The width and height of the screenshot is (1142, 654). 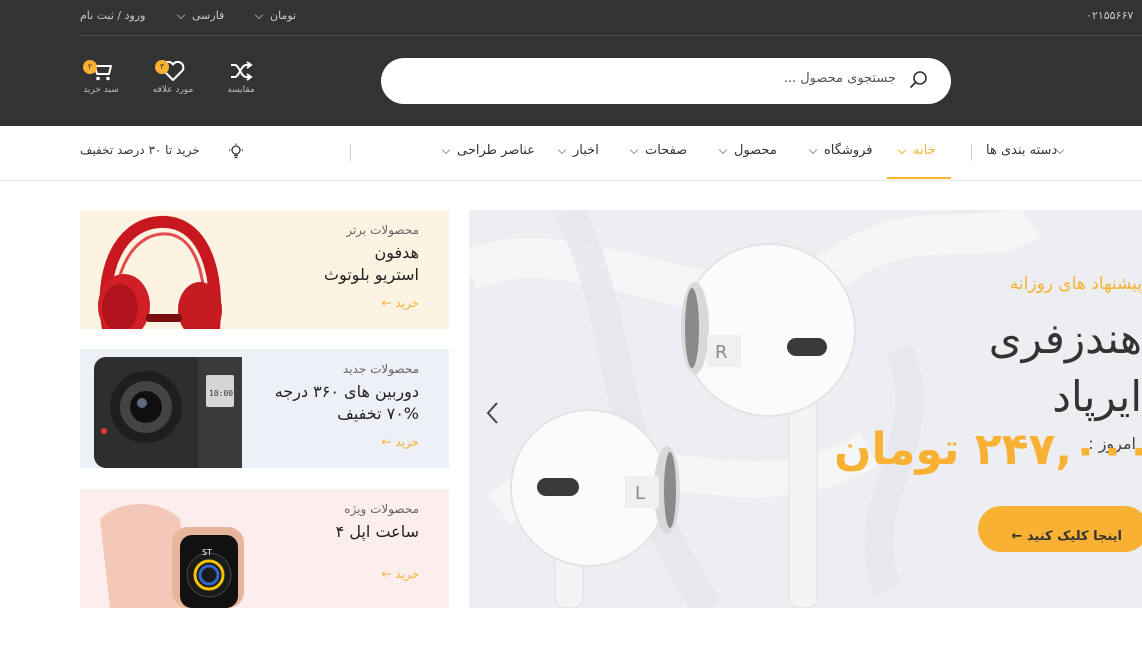 I want to click on currency-label: تومان, so click(x=283, y=15).